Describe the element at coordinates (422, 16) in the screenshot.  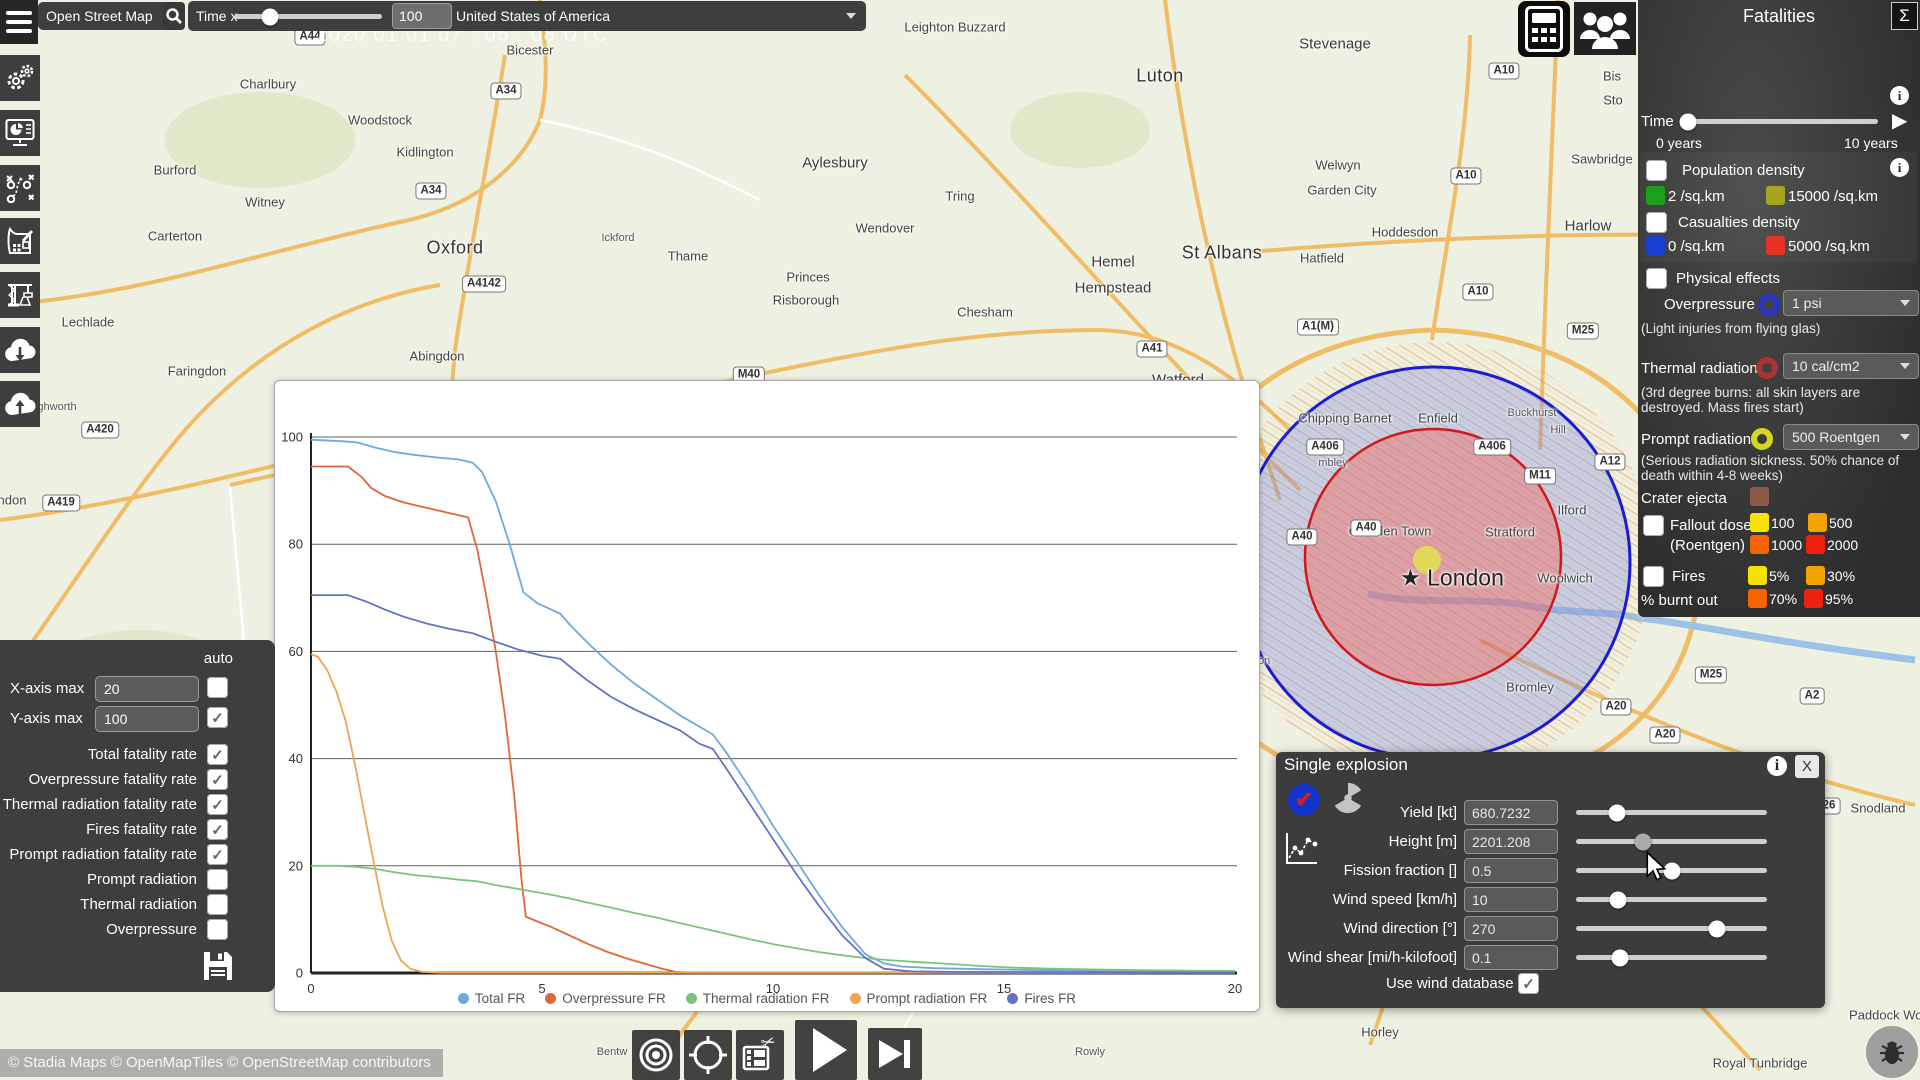
I see `time-multiplier-input: 100` at that location.